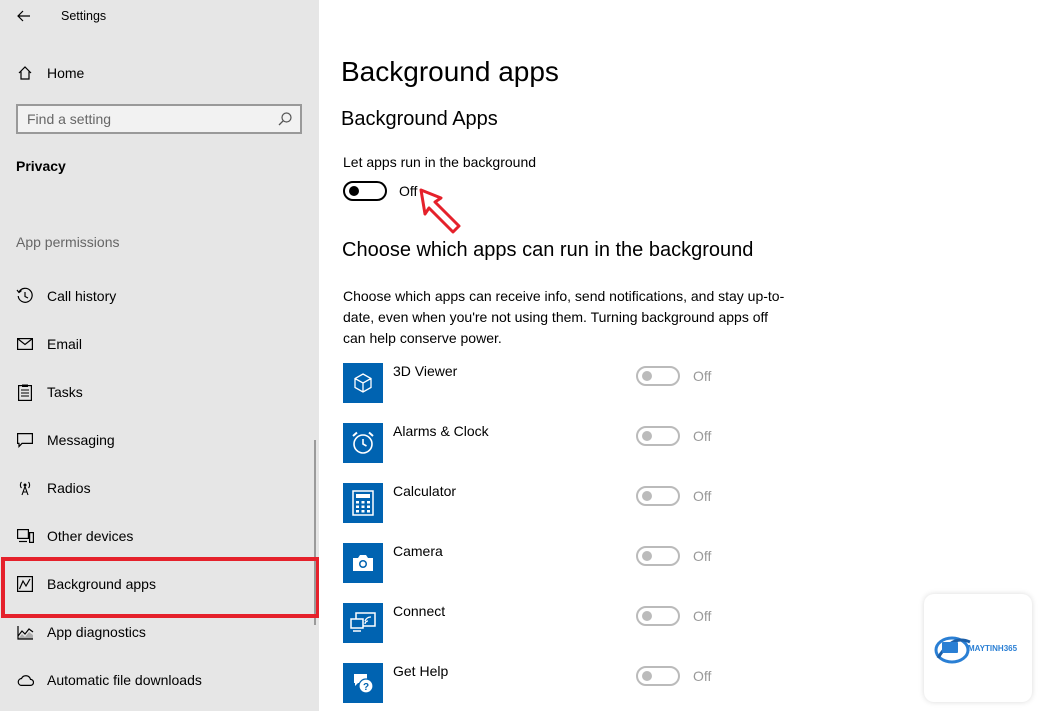 The image size is (1041, 711). What do you see at coordinates (25, 632) in the screenshot?
I see `diagnostics-icon` at bounding box center [25, 632].